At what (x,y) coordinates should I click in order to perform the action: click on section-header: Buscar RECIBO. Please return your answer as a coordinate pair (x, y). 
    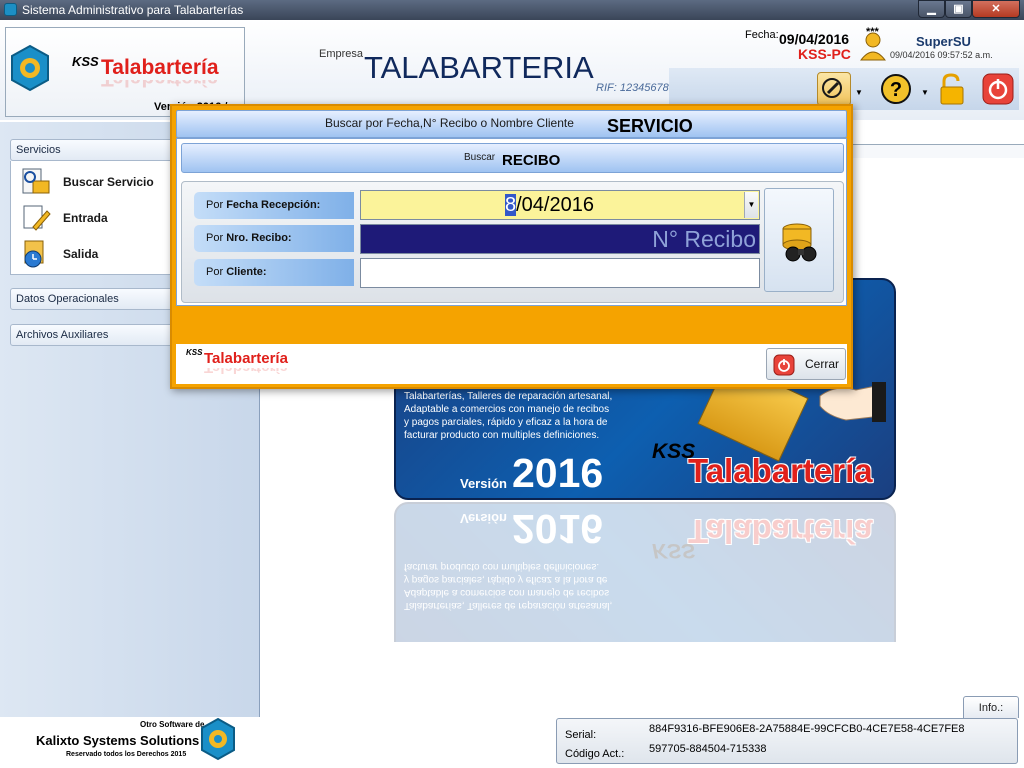
    Looking at the image, I should click on (512, 158).